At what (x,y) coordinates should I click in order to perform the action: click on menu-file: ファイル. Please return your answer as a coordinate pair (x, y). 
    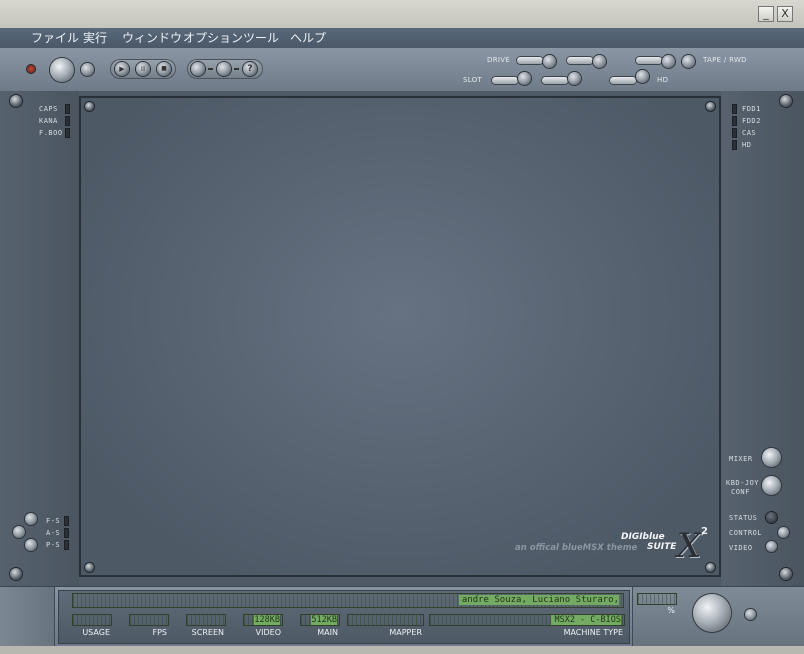
    Looking at the image, I should click on (55, 38).